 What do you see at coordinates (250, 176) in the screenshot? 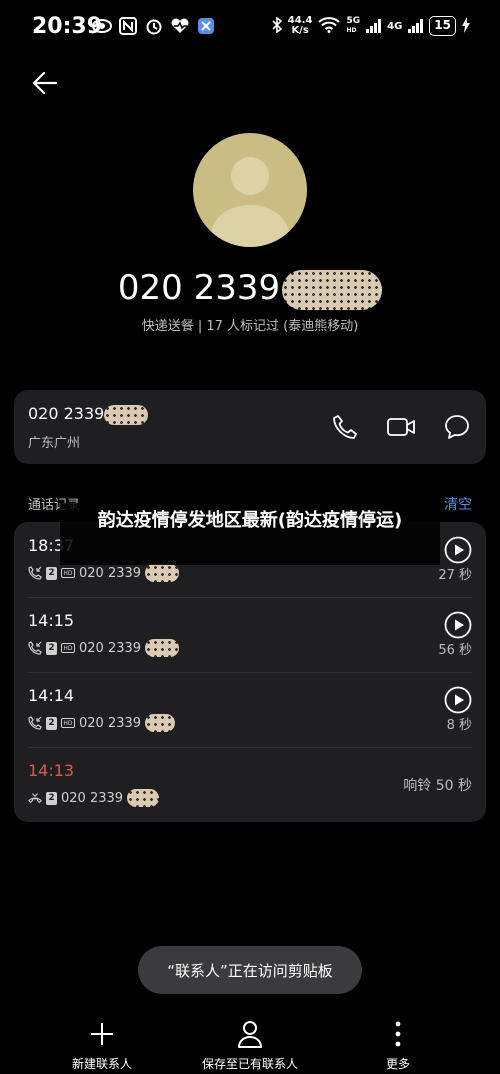
I see `avatar-head` at bounding box center [250, 176].